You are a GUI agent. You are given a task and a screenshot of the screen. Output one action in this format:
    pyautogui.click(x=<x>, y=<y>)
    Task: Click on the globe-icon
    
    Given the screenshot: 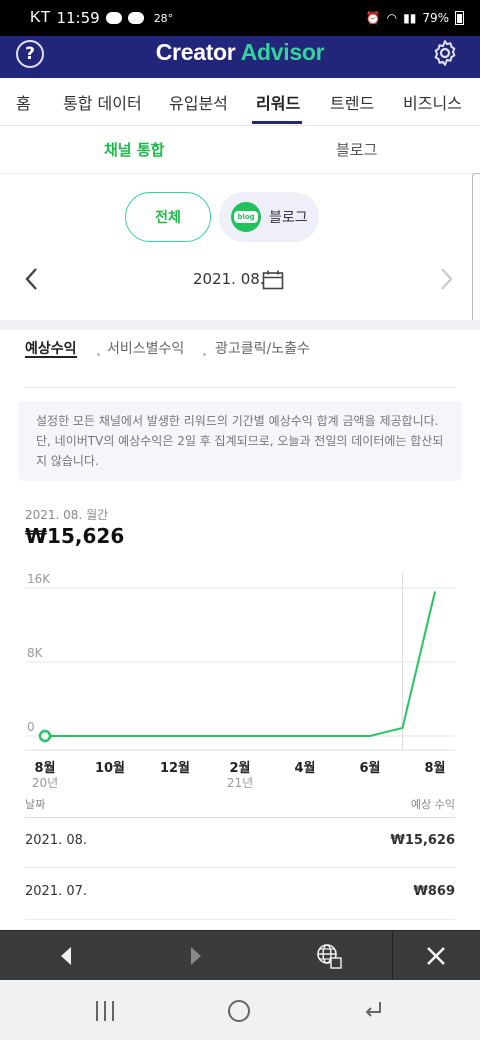 What is the action you would take?
    pyautogui.click(x=329, y=956)
    